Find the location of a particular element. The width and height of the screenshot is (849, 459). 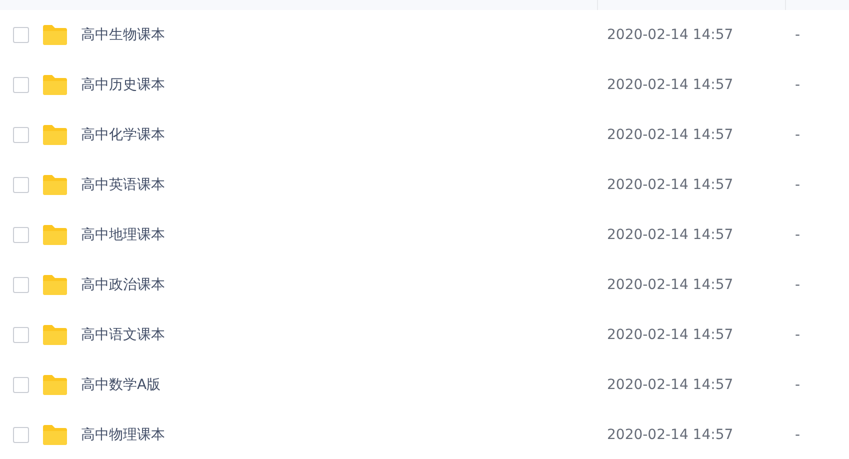

folder-name: 高中化学课本 is located at coordinates (123, 135).